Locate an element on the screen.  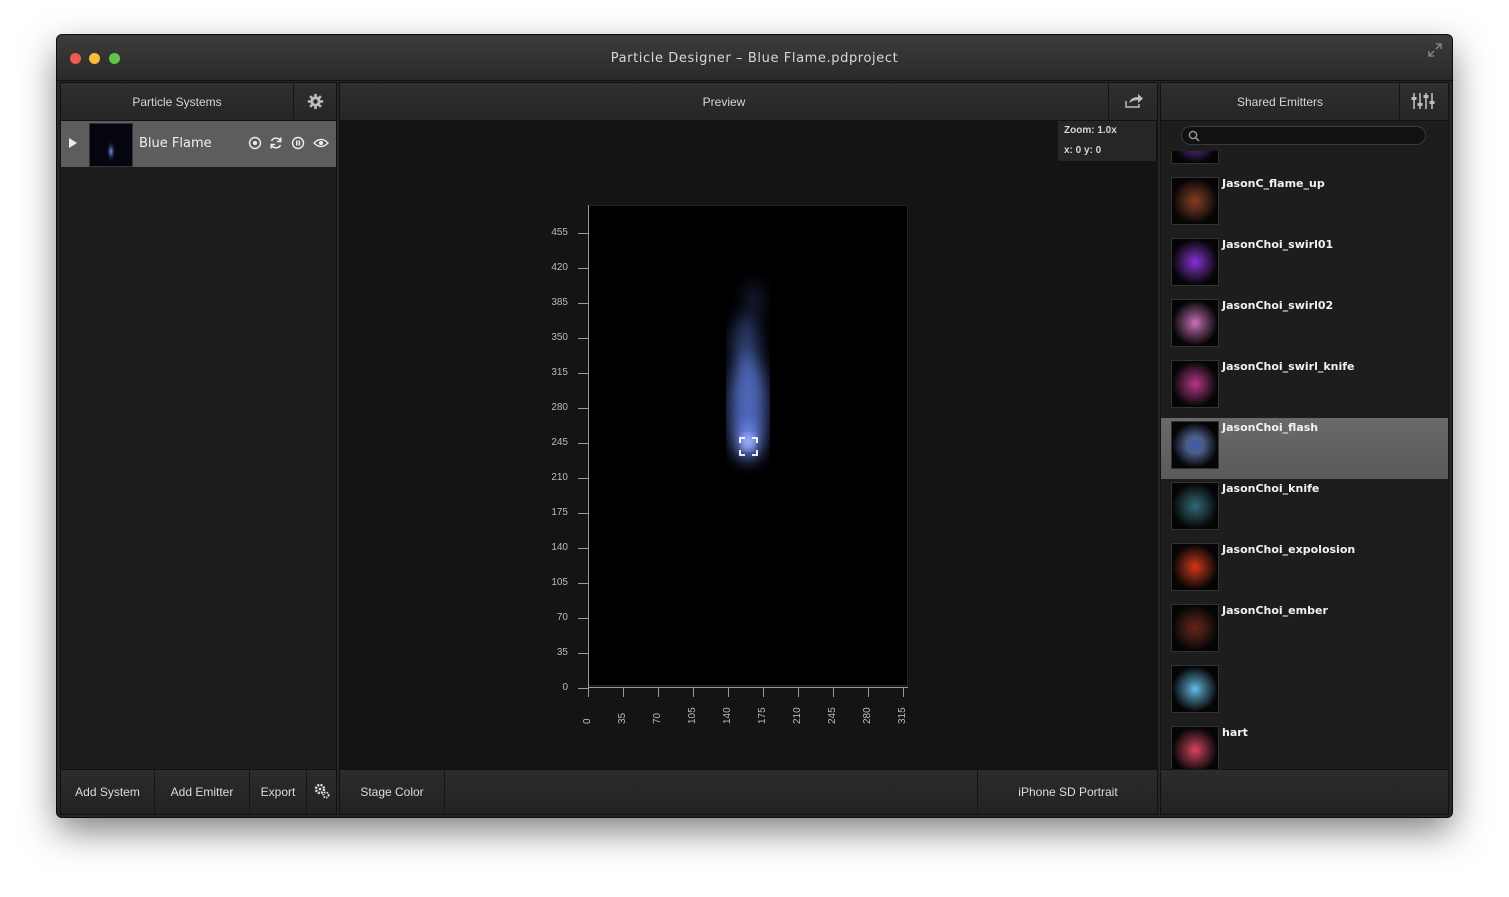
emitter-name: JasonChoi_expolosion is located at coordinates (1289, 549).